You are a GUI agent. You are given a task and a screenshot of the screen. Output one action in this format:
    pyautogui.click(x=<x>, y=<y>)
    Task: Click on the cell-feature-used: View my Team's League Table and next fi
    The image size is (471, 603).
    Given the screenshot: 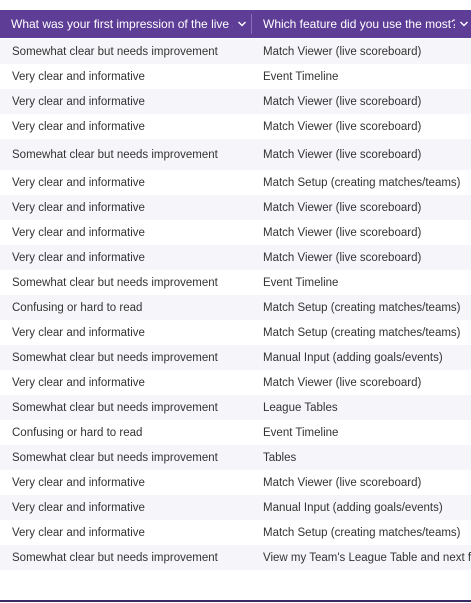 What is the action you would take?
    pyautogui.click(x=367, y=557)
    